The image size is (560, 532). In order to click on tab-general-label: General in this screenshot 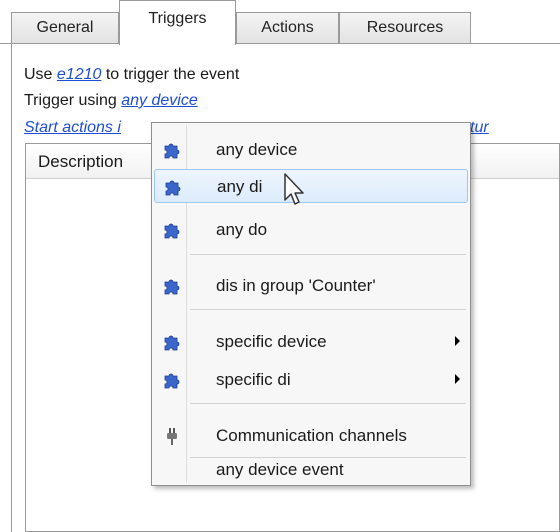, I will do `click(65, 27)`.